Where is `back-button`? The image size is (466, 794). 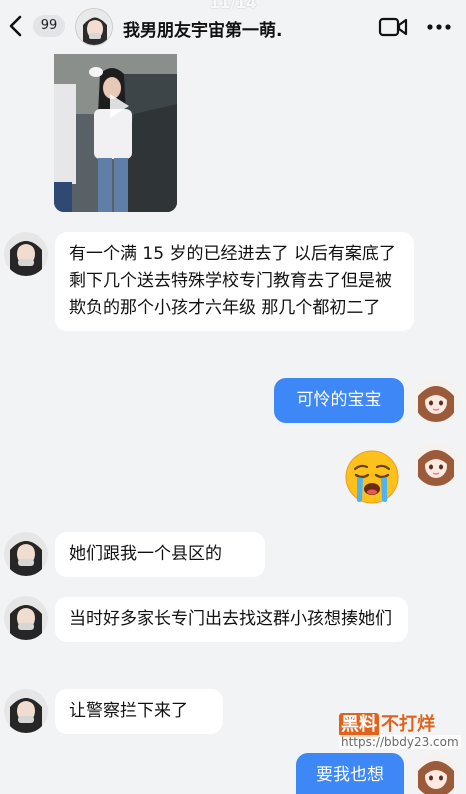 back-button is located at coordinates (16, 26).